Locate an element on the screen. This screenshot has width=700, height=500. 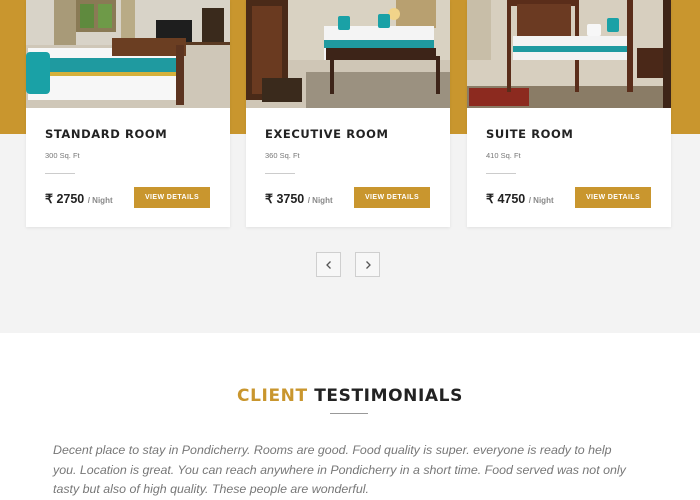
view-details-button-executive: VIEW DETAILS is located at coordinates (392, 197).